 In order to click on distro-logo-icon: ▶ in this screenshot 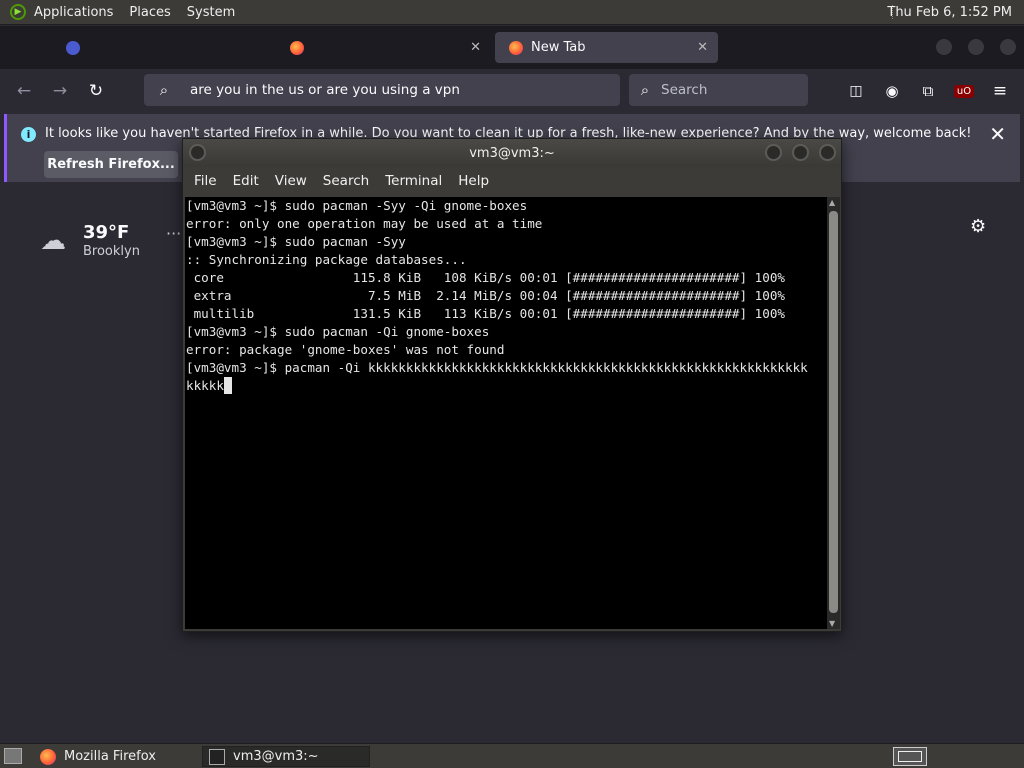, I will do `click(18, 12)`.